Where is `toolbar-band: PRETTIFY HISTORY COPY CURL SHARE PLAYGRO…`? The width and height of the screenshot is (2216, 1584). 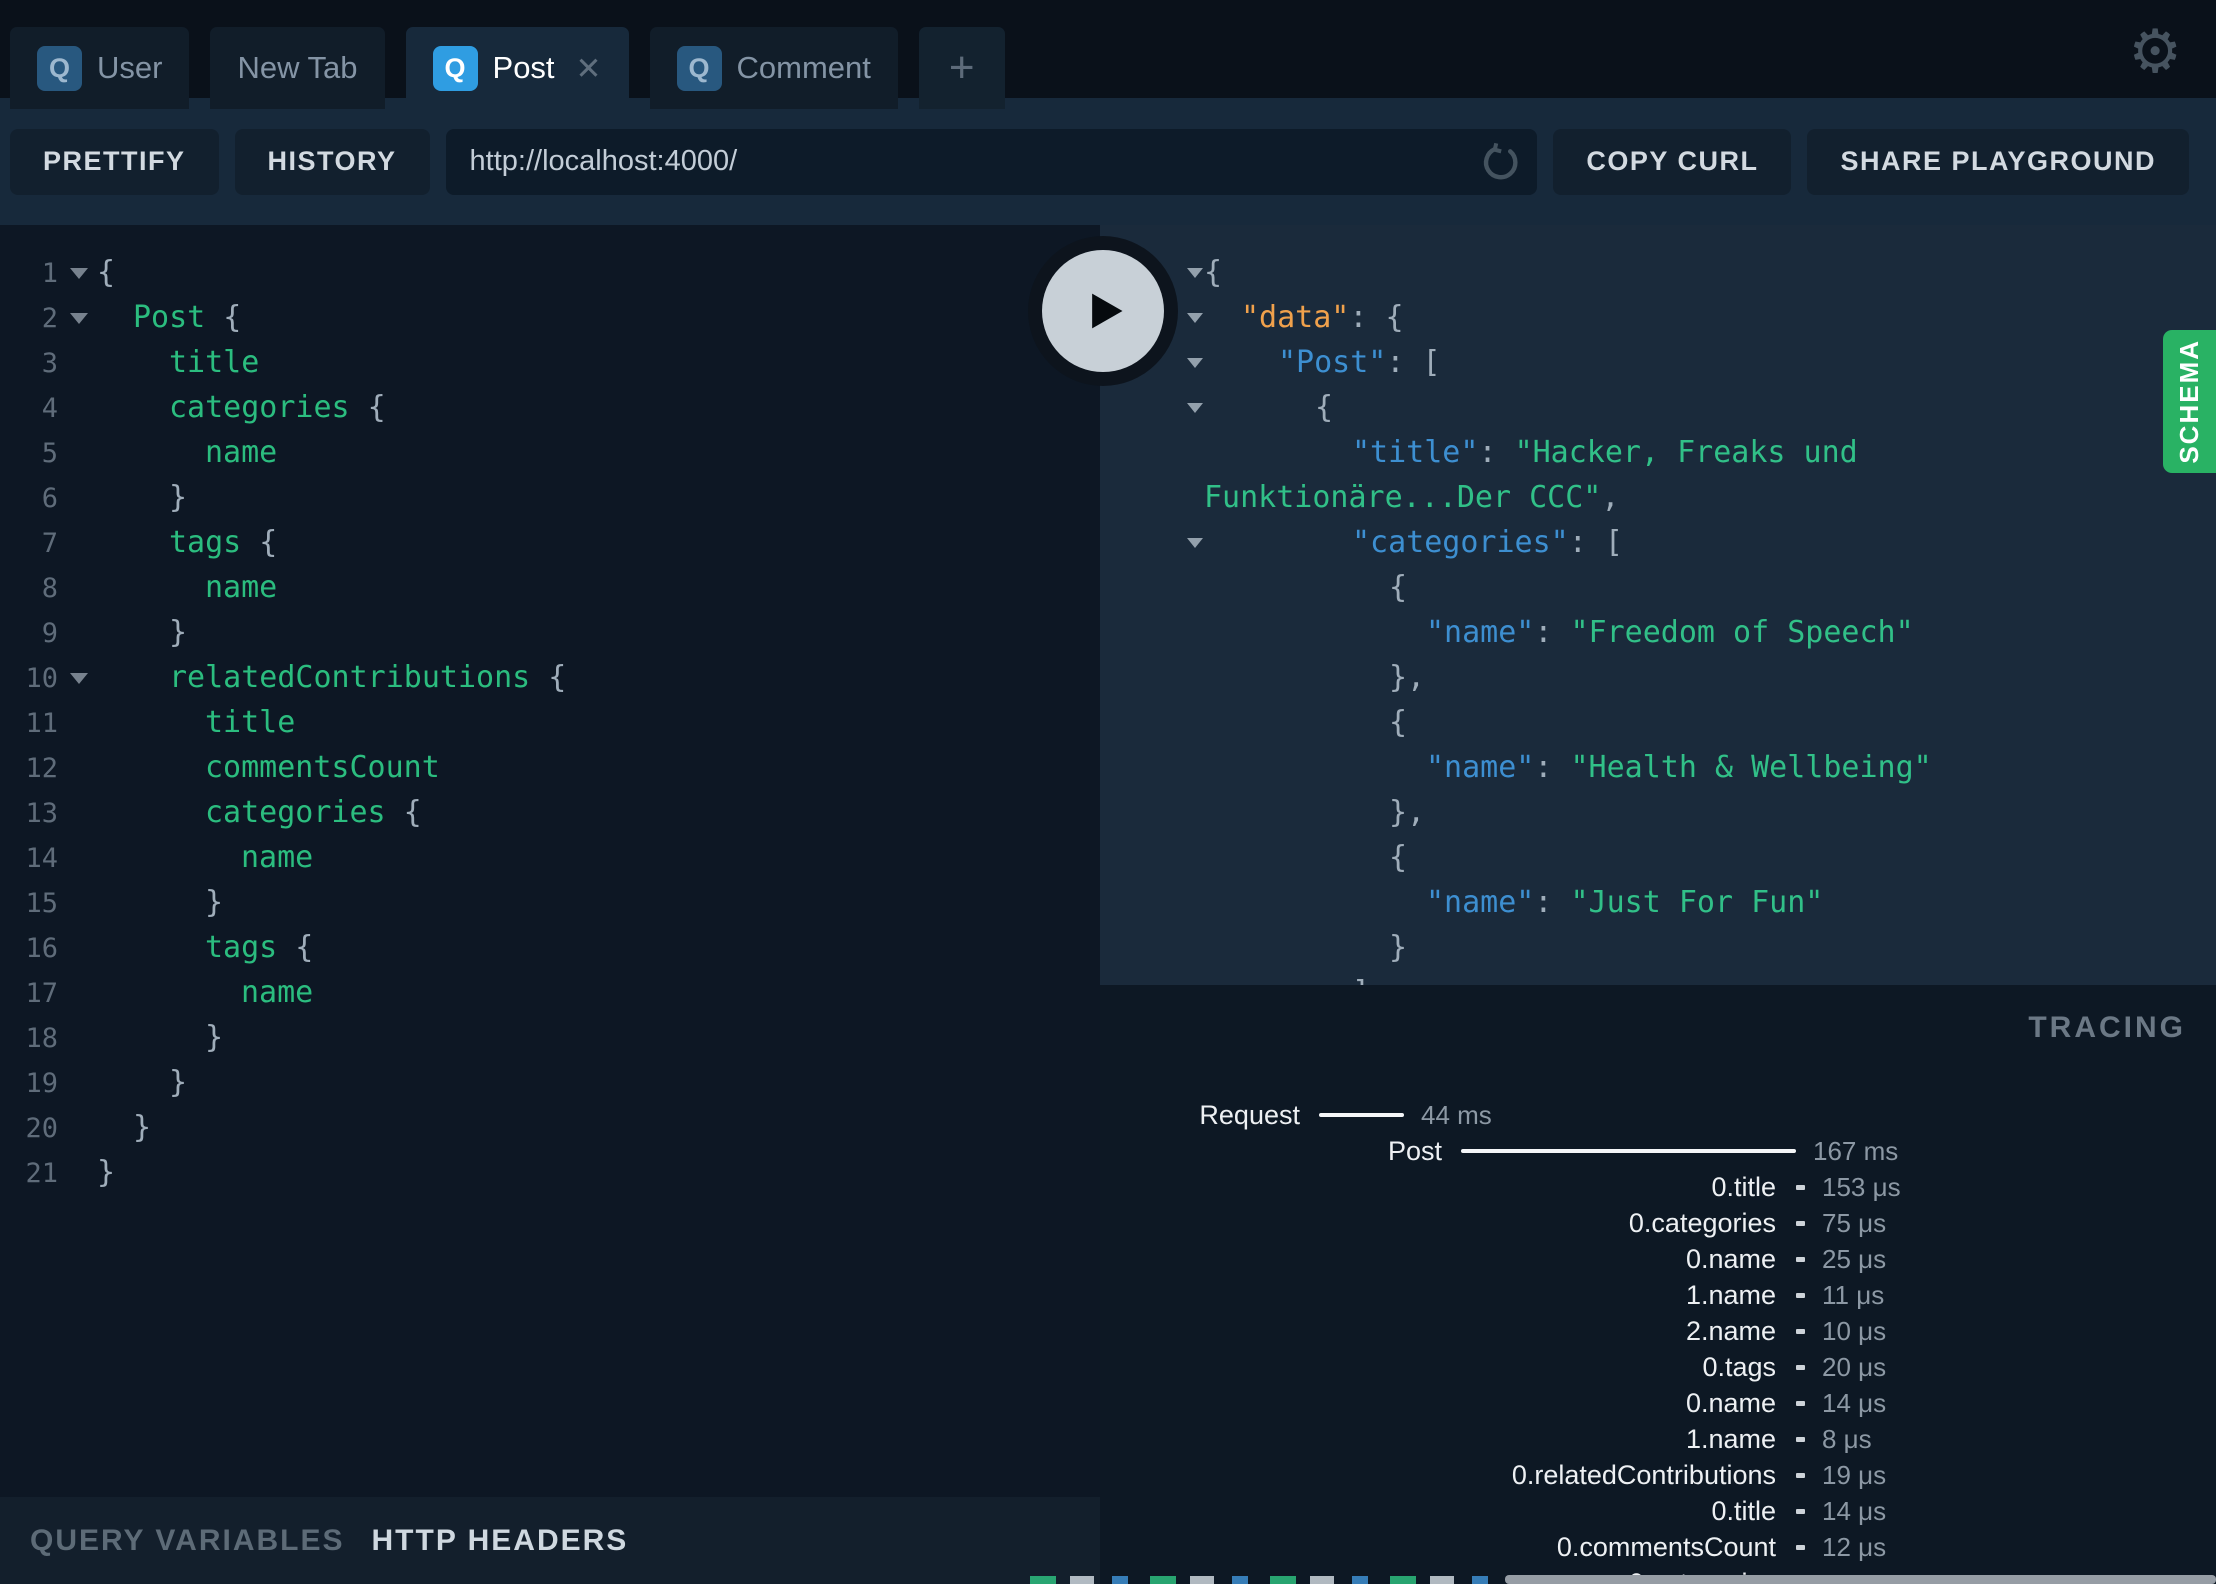 toolbar-band: PRETTIFY HISTORY COPY CURL SHARE PLAYGRO… is located at coordinates (1108, 161).